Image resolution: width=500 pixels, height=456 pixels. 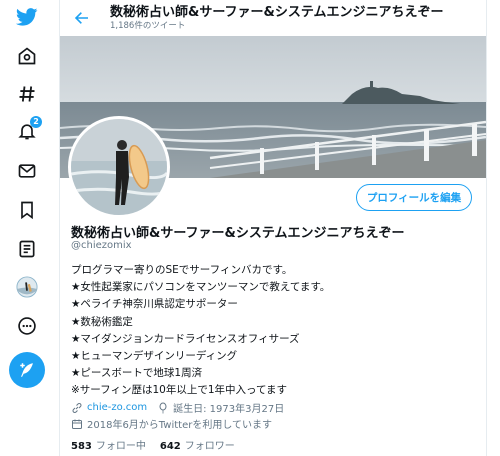 I want to click on back-arrow-icon, so click(x=81, y=18).